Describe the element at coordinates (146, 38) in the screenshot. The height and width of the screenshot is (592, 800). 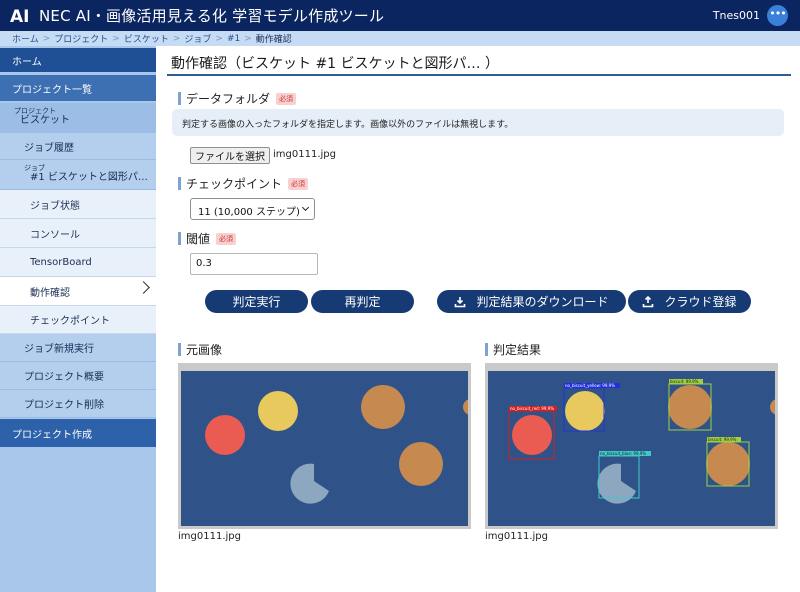
I see `breadcrumb-project: ビスケット` at that location.